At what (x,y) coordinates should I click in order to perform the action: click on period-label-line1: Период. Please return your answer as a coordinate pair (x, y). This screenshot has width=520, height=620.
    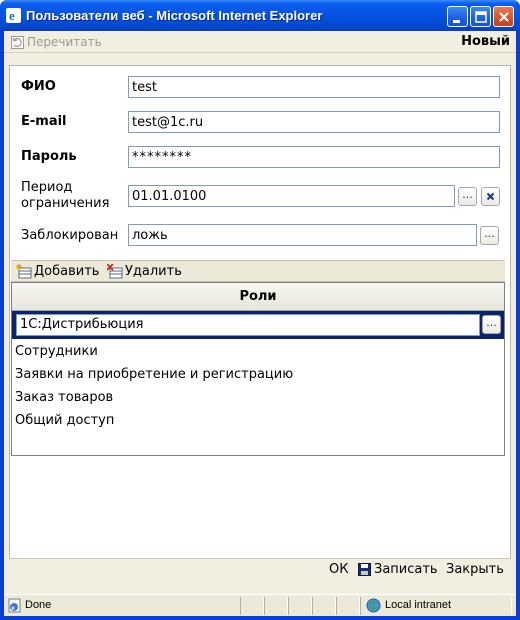
    Looking at the image, I should click on (47, 187).